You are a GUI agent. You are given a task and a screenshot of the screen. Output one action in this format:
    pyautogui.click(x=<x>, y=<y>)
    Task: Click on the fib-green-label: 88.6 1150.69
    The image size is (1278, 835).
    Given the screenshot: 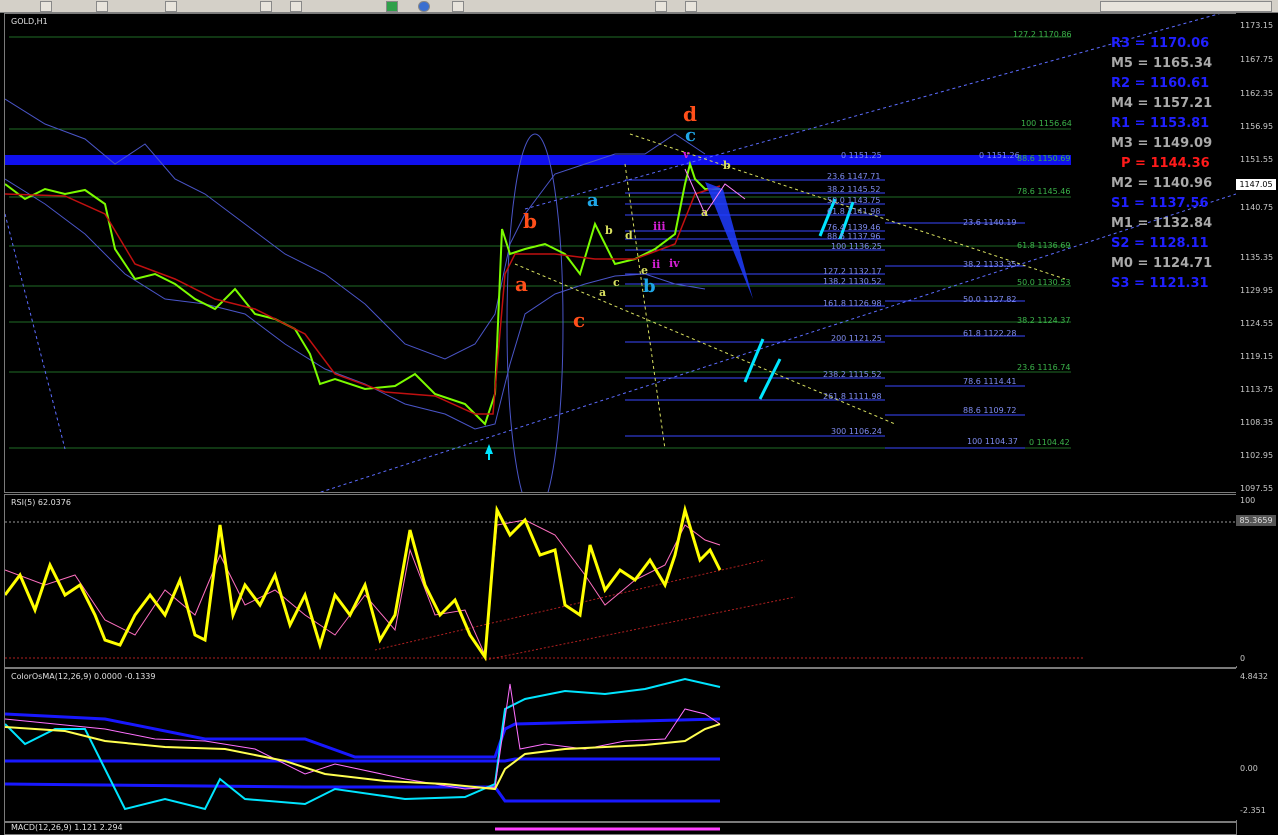 What is the action you would take?
    pyautogui.click(x=1044, y=158)
    